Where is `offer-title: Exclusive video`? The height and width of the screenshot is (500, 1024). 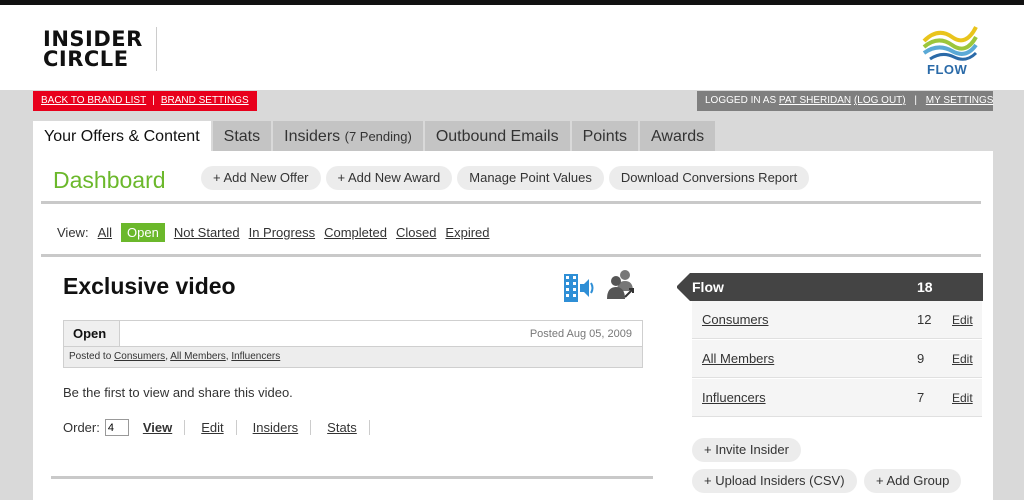 offer-title: Exclusive video is located at coordinates (149, 286).